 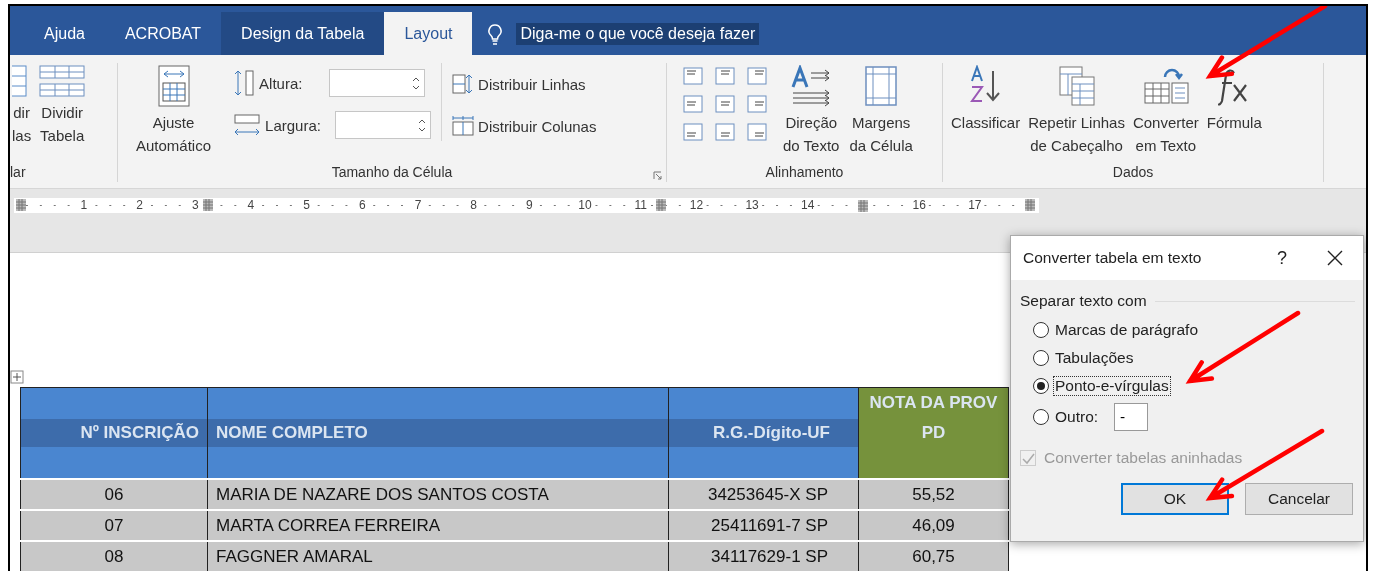 I want to click on ribbon-button: Fórmula, so click(x=1234, y=99).